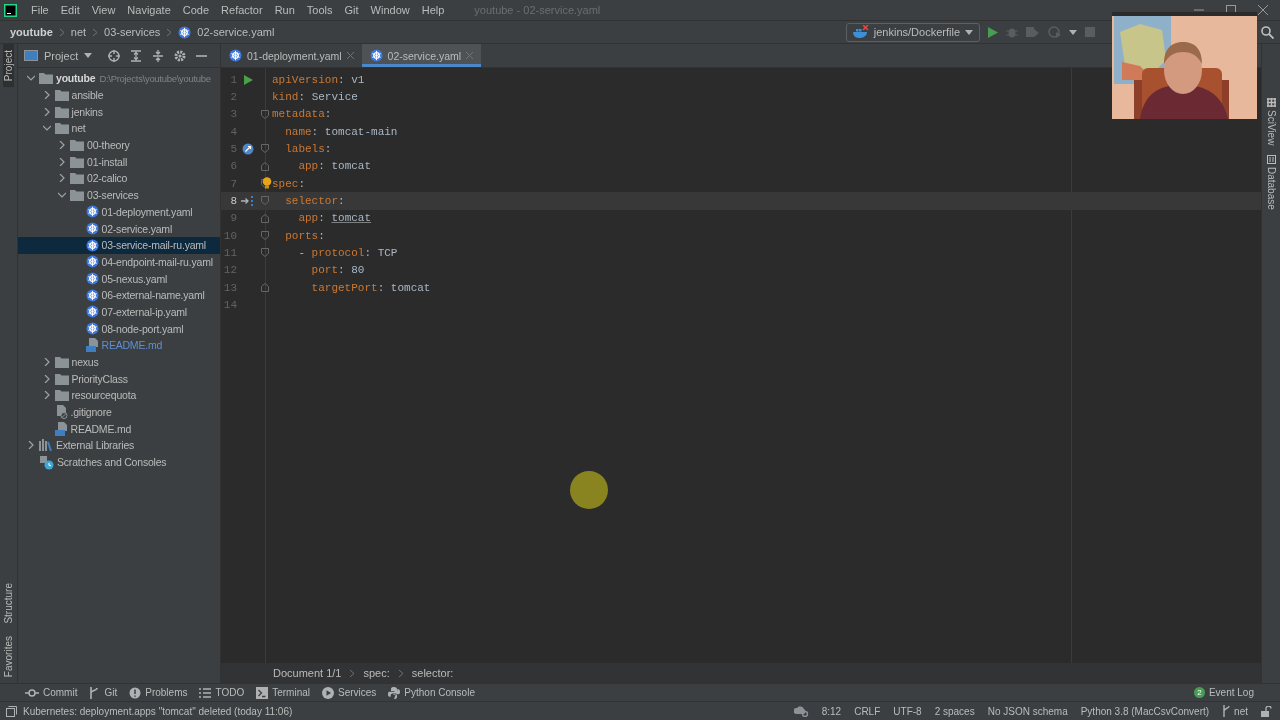 This screenshot has width=1280, height=720. What do you see at coordinates (78, 32) in the screenshot?
I see `breadcrumb: net` at bounding box center [78, 32].